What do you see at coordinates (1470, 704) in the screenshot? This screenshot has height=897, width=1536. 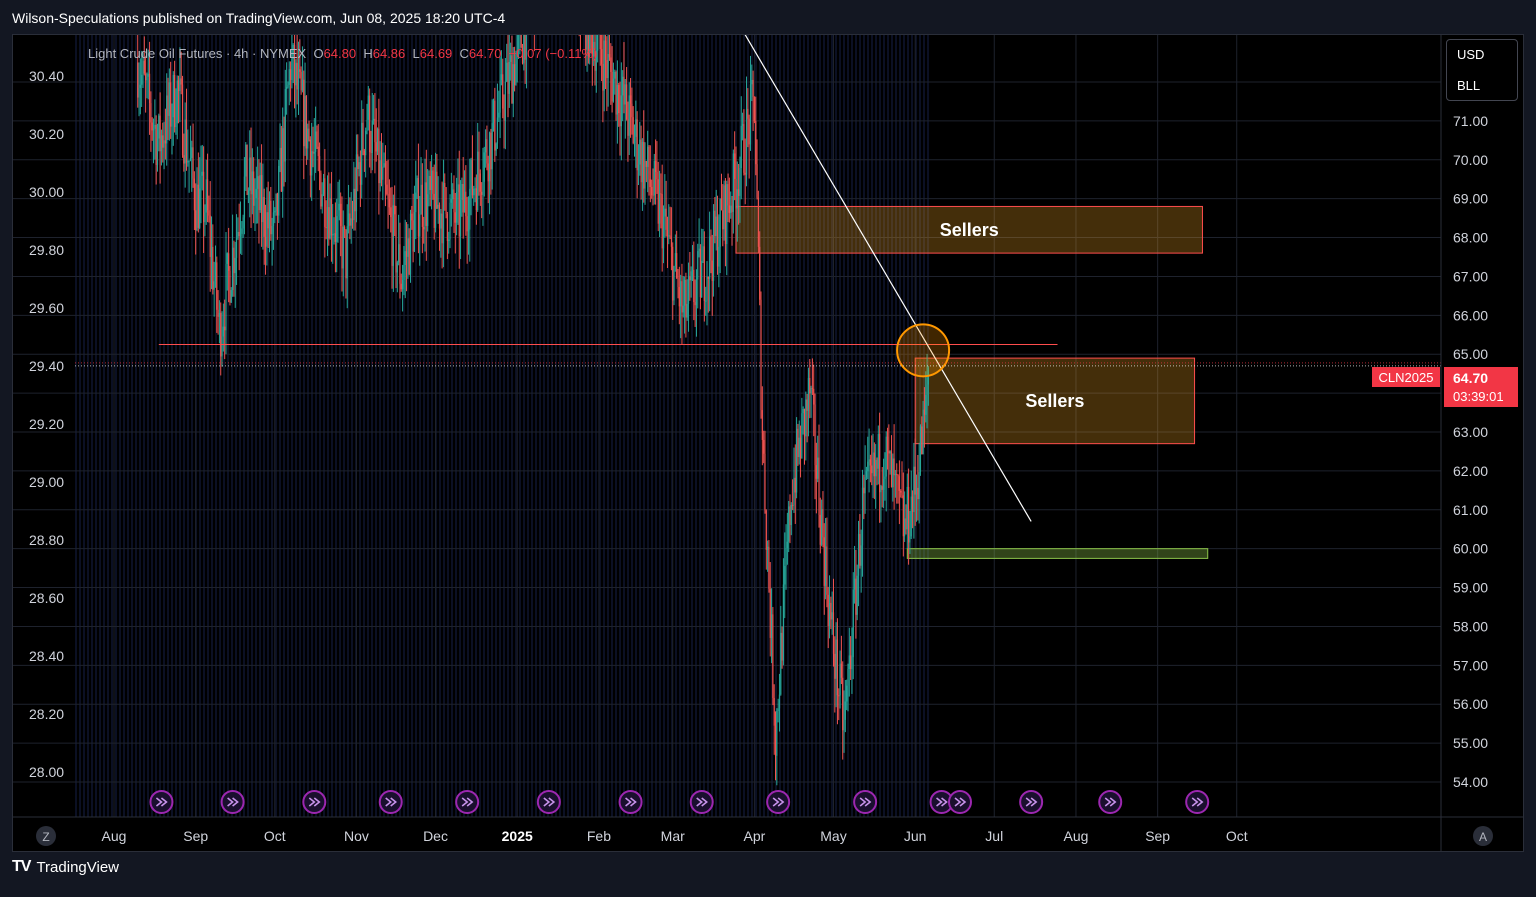 I see `right-axis-tick: 56.00` at bounding box center [1470, 704].